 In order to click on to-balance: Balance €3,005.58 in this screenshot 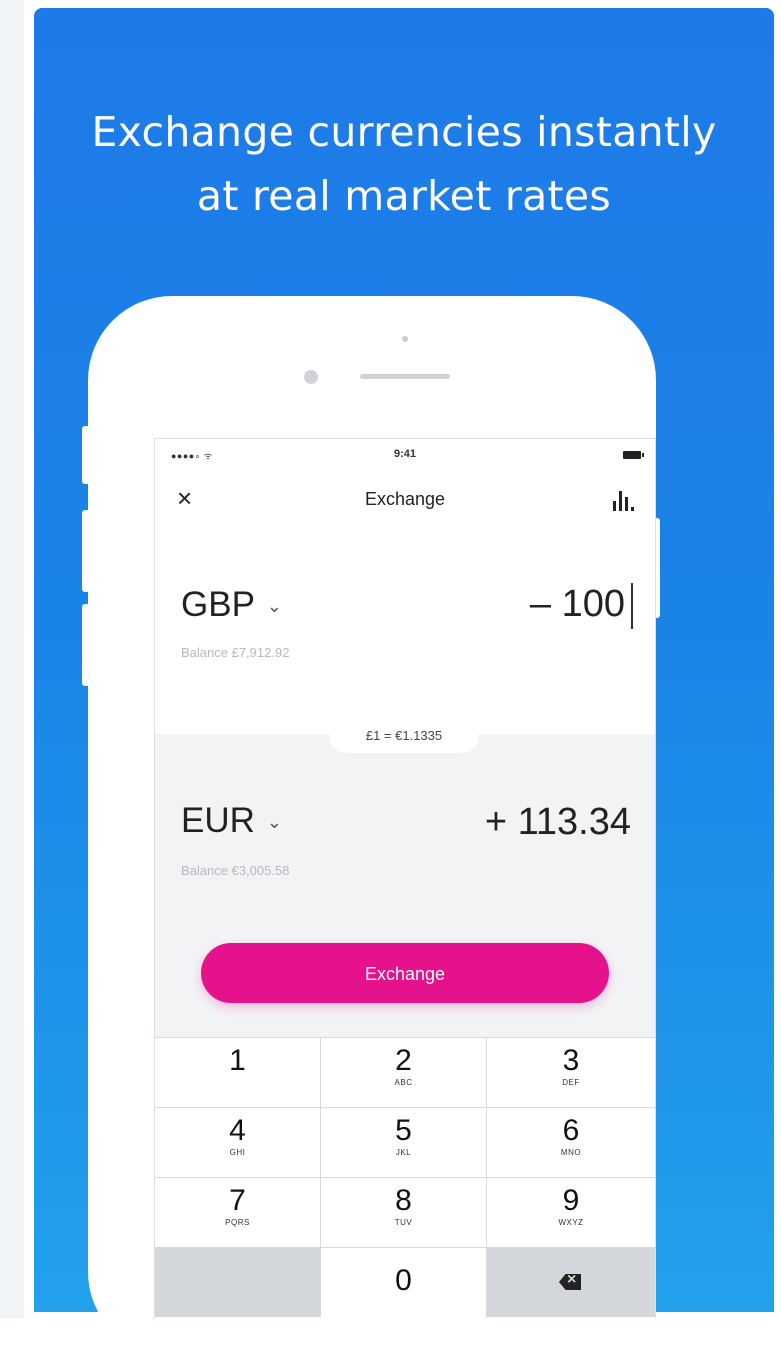, I will do `click(235, 870)`.